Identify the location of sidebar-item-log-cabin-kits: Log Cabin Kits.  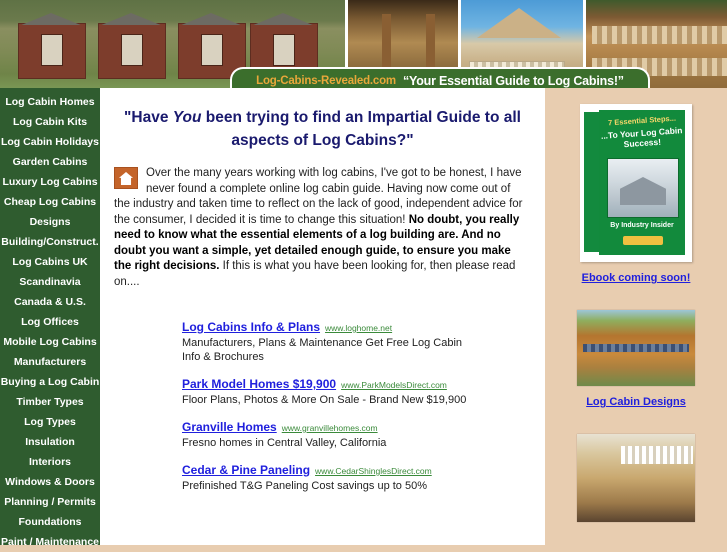
(50, 122).